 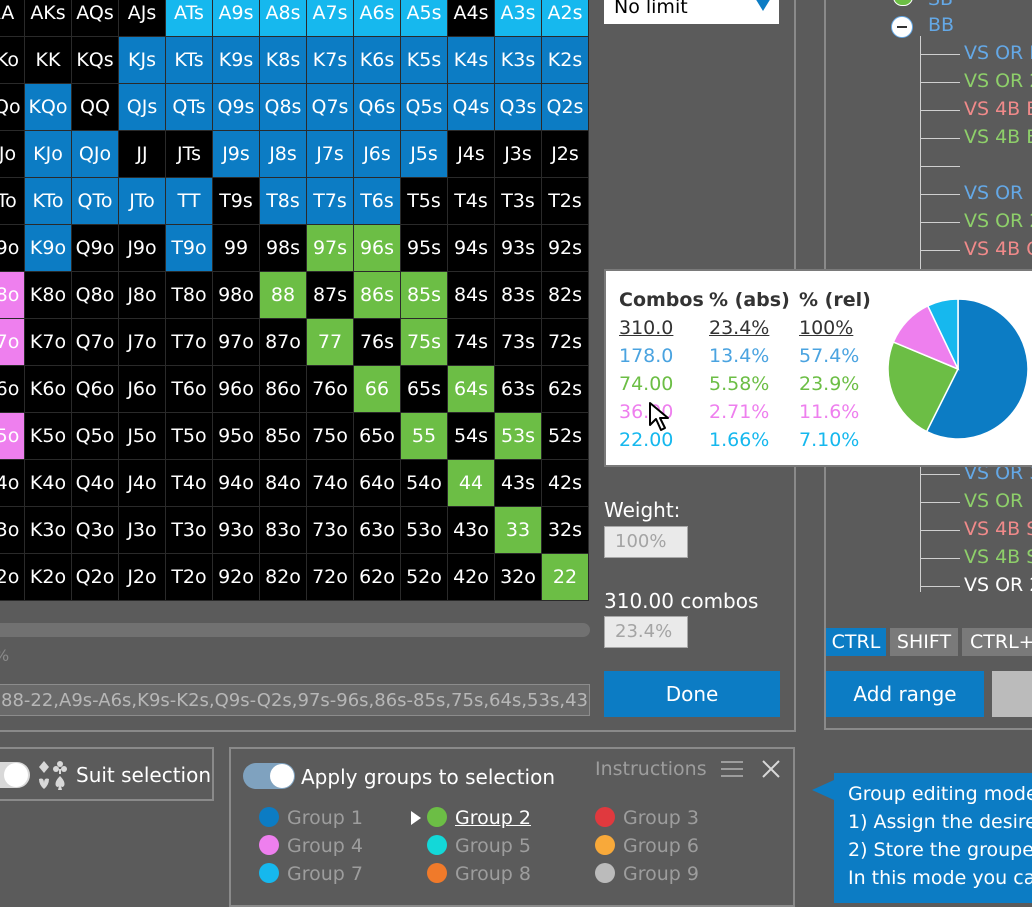 I want to click on group-option: Group 5, so click(x=479, y=846).